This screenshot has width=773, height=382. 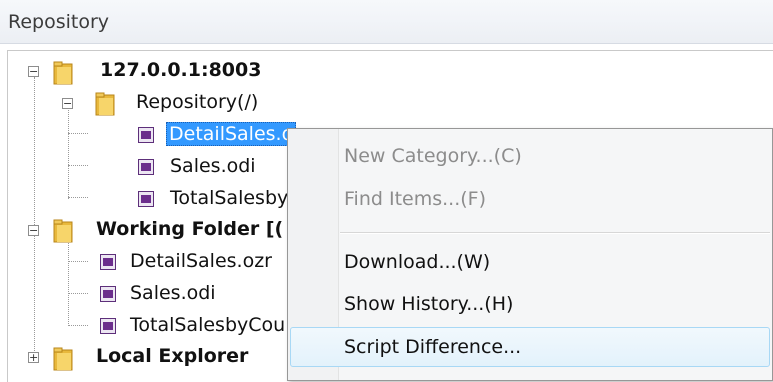 I want to click on menu-item-find-items: Find Items...(F), so click(x=415, y=199).